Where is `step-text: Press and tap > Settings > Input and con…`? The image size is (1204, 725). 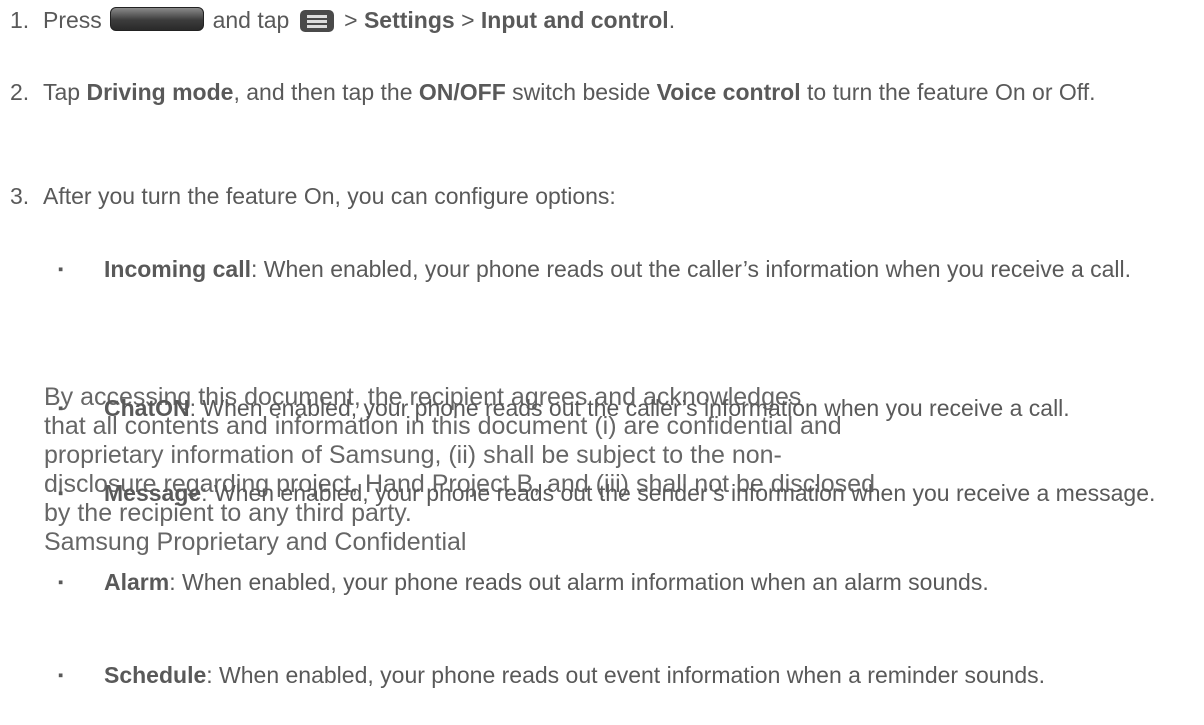
step-text: Press and tap > Settings > Input and con… is located at coordinates (359, 20).